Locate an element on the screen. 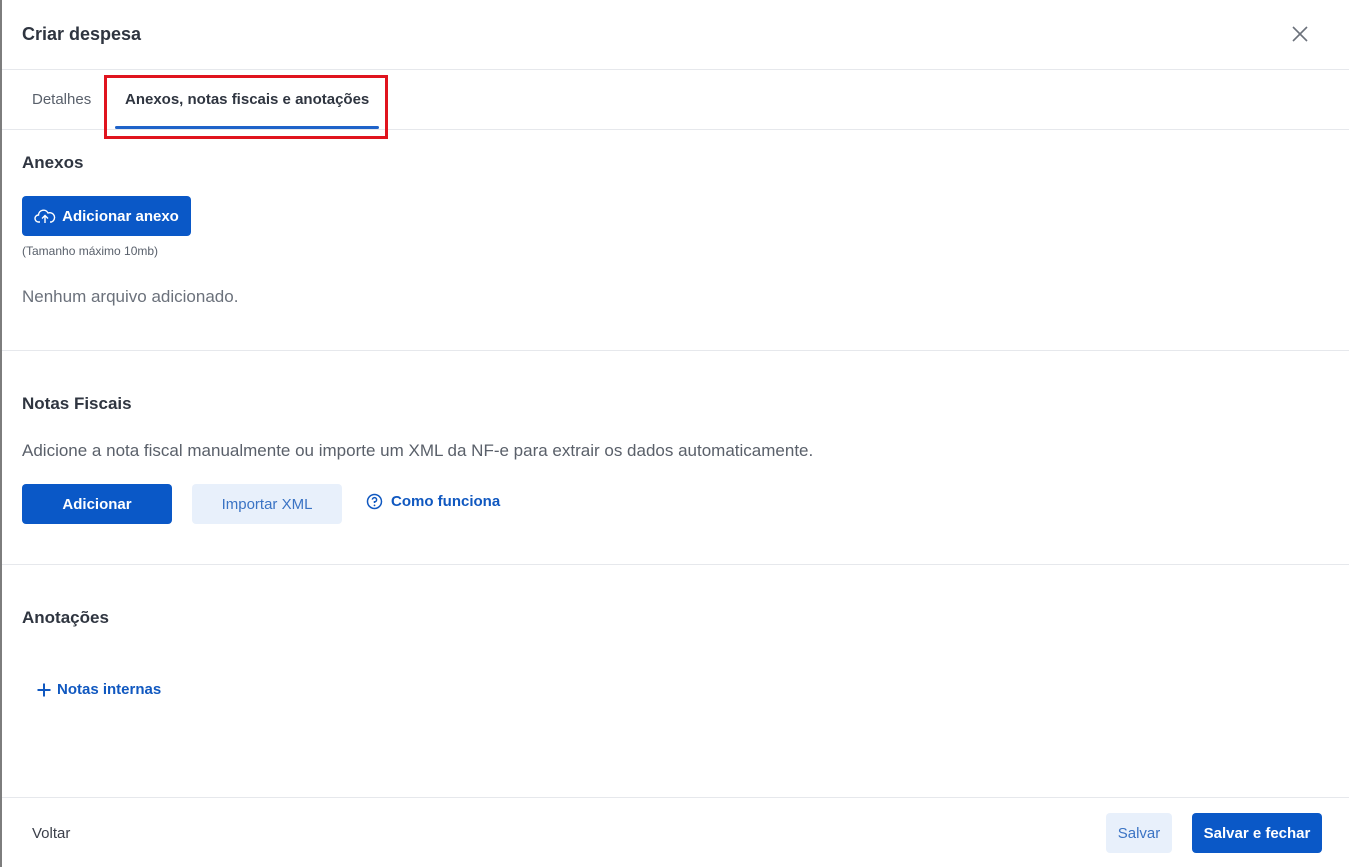 The width and height of the screenshot is (1349, 867). help-circle-icon is located at coordinates (374, 501).